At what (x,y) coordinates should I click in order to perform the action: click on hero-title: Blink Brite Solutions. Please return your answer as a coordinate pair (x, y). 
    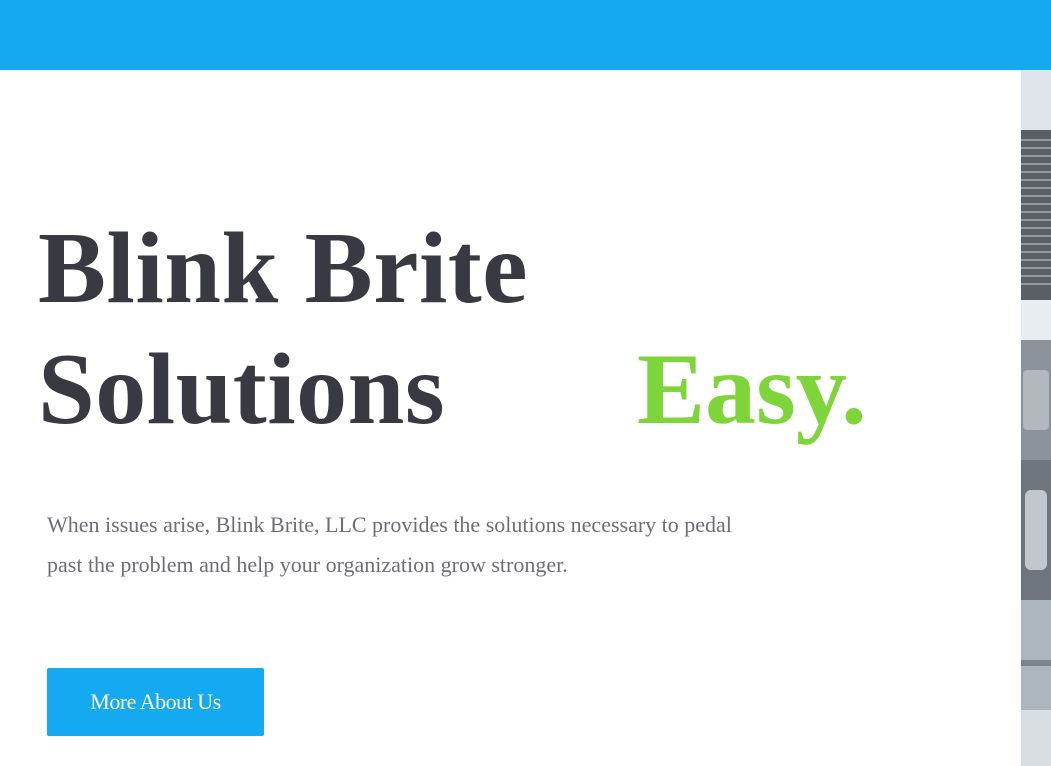
    Looking at the image, I should click on (283, 329).